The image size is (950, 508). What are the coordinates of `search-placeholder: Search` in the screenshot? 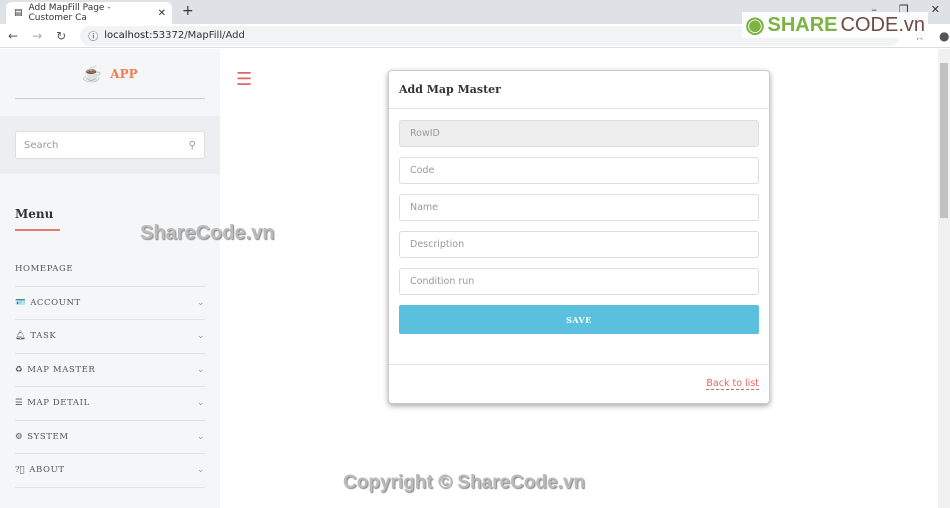 It's located at (41, 145).